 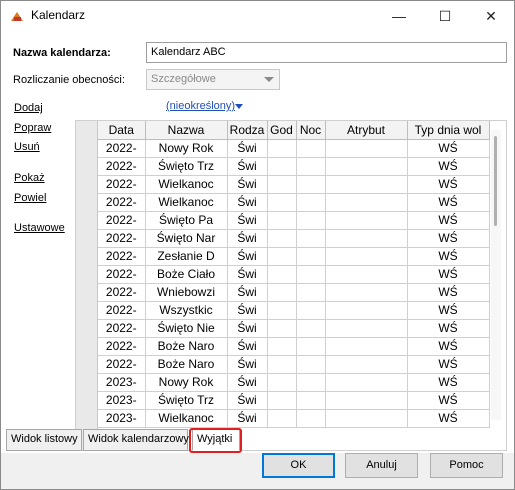 I want to click on column-header: Typ dnia wol, so click(x=448, y=130).